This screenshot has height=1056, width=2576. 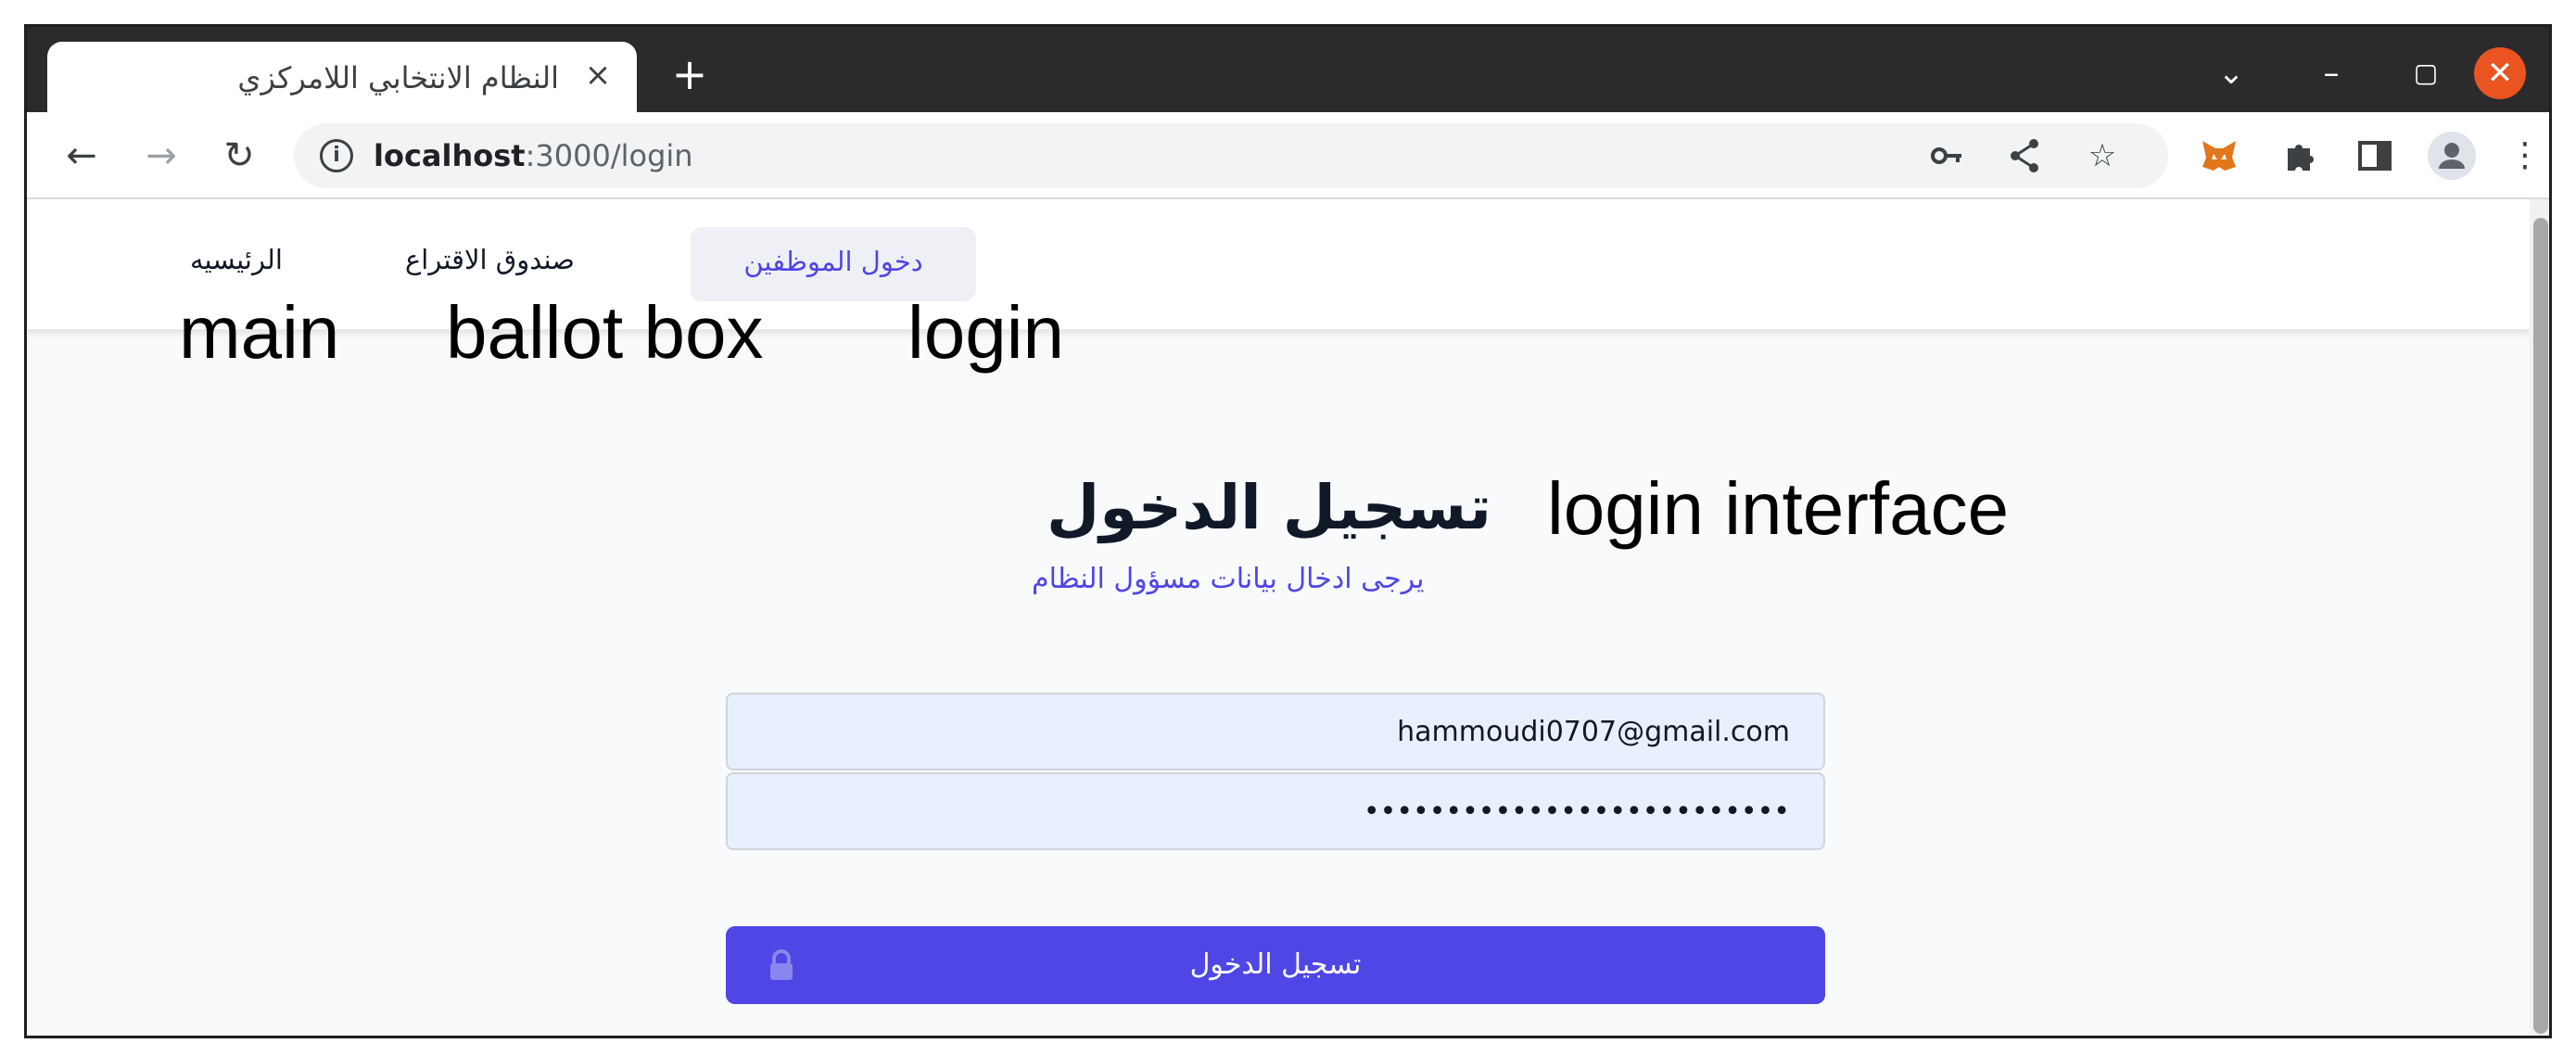 I want to click on back-icon: ←, so click(x=81, y=156).